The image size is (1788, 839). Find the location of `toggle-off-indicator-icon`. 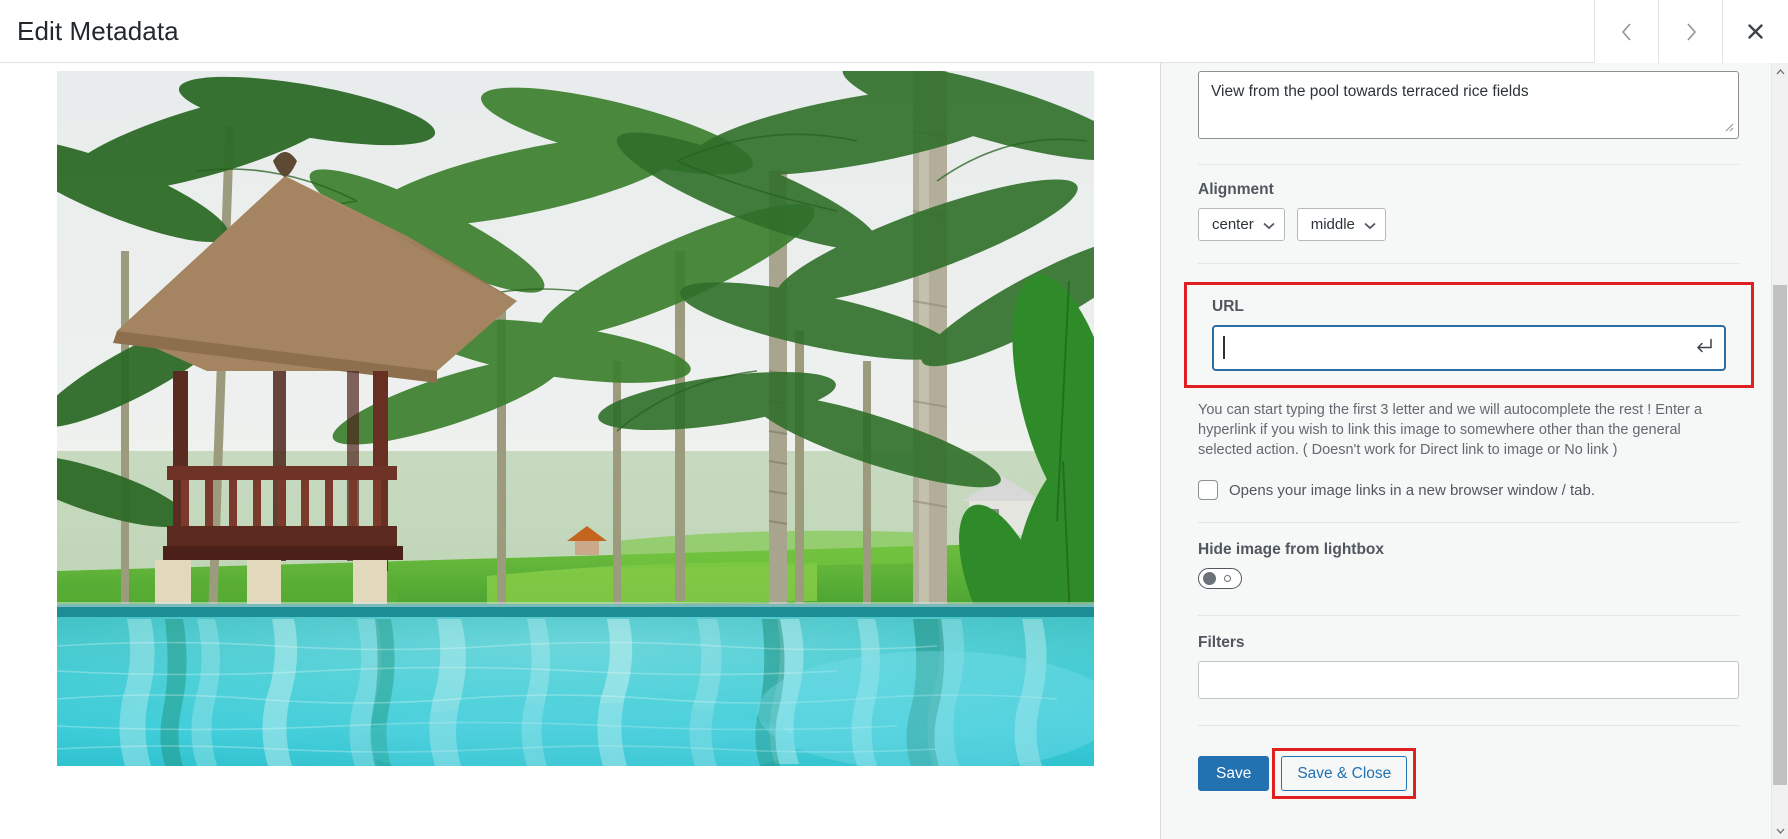

toggle-off-indicator-icon is located at coordinates (1227, 578).